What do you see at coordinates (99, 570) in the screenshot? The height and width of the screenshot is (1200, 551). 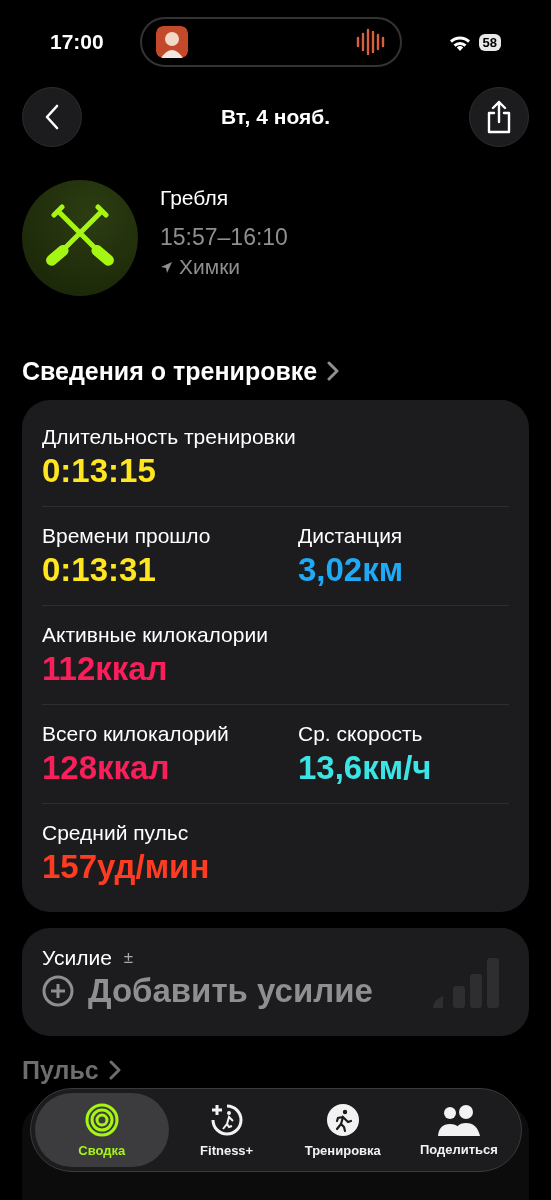 I see `stat-value: 0:13:31` at bounding box center [99, 570].